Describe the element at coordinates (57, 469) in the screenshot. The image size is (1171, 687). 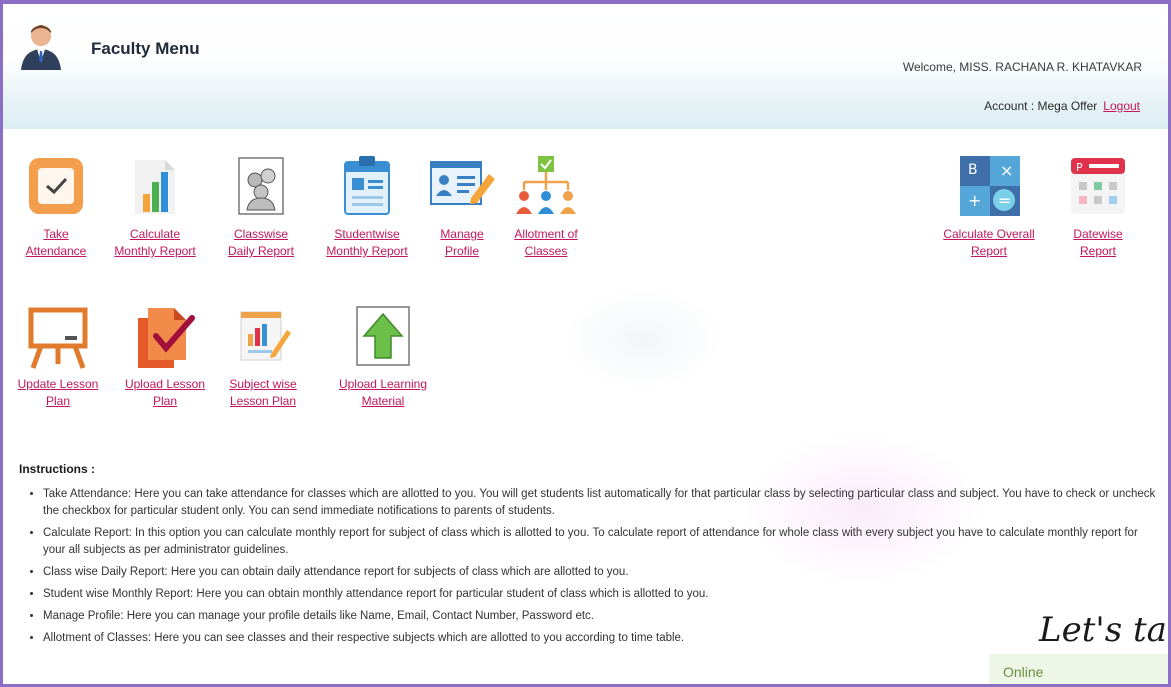
I see `instructions-heading: Instructions :` at that location.